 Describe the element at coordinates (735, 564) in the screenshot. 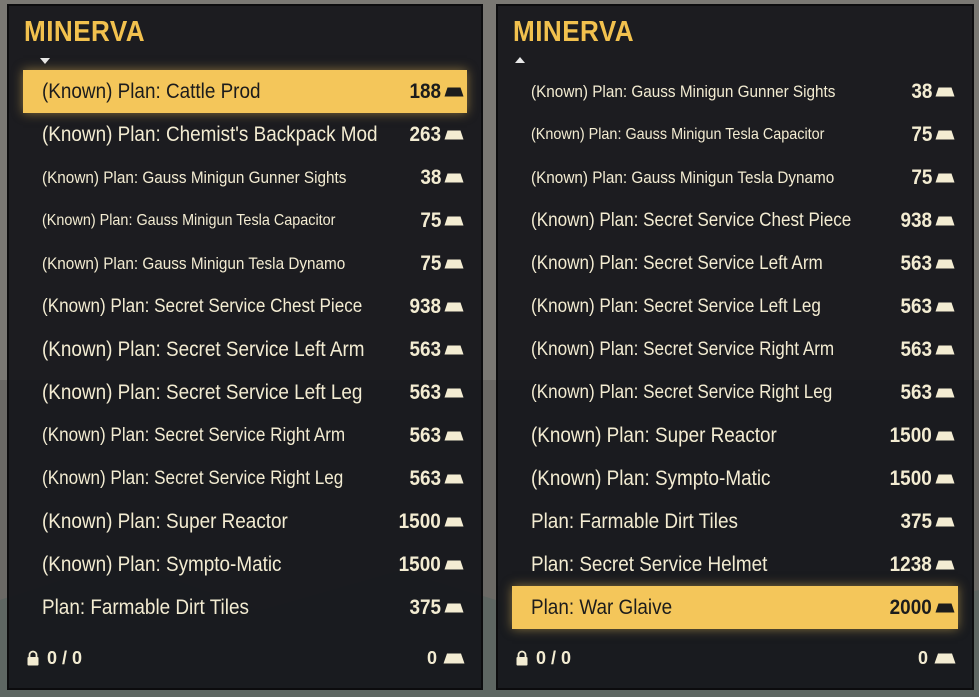

I see `list-item: Plan: Secret Service Helmet 1238` at that location.